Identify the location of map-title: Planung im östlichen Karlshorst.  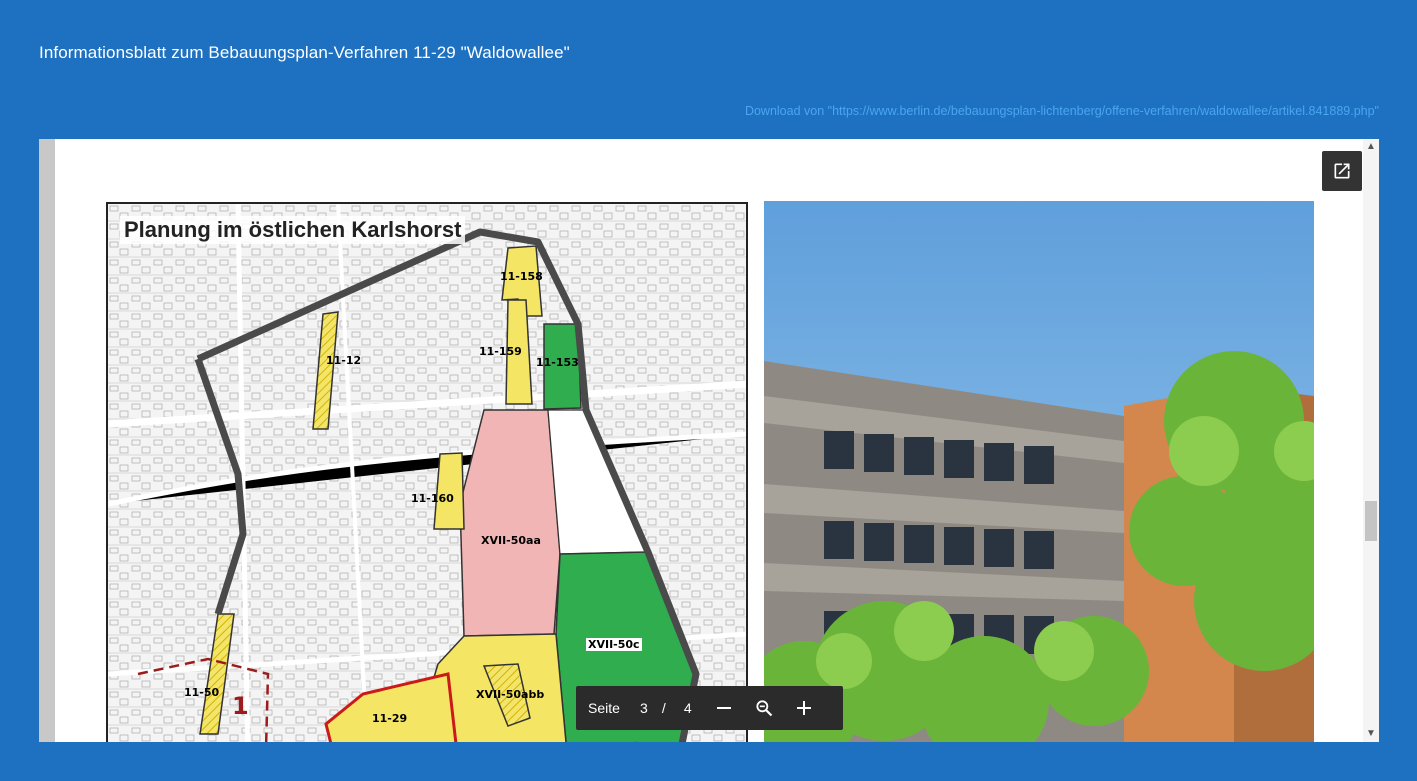
(293, 230).